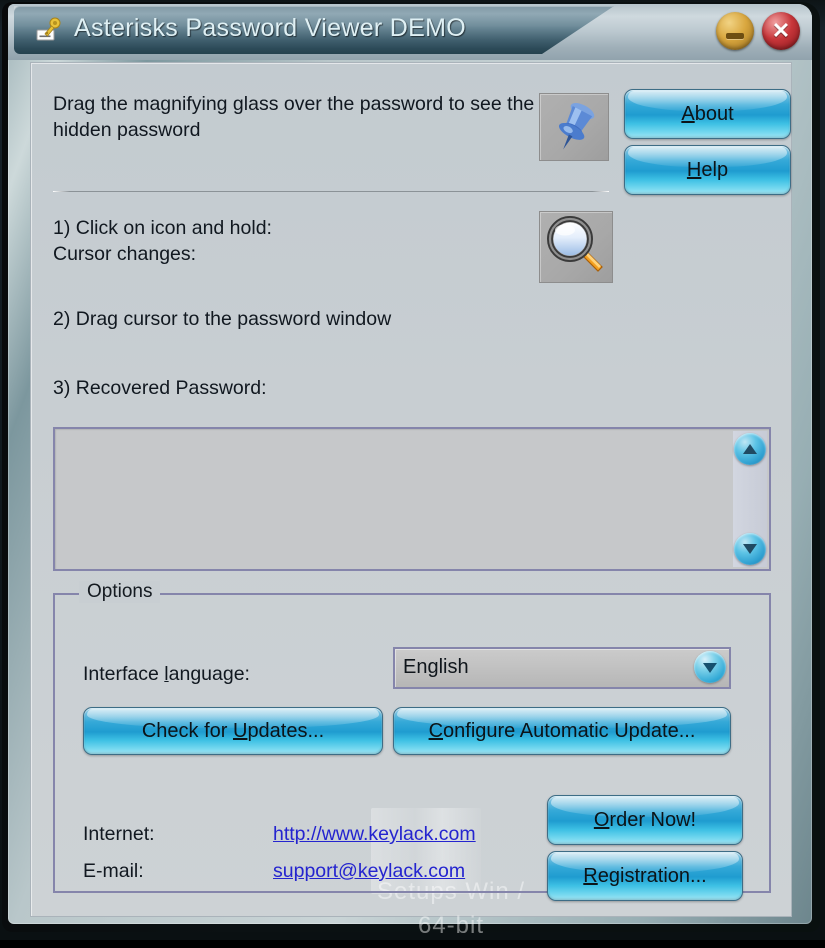 Image resolution: width=825 pixels, height=948 pixels. I want to click on email-label: E-mail:, so click(113, 871).